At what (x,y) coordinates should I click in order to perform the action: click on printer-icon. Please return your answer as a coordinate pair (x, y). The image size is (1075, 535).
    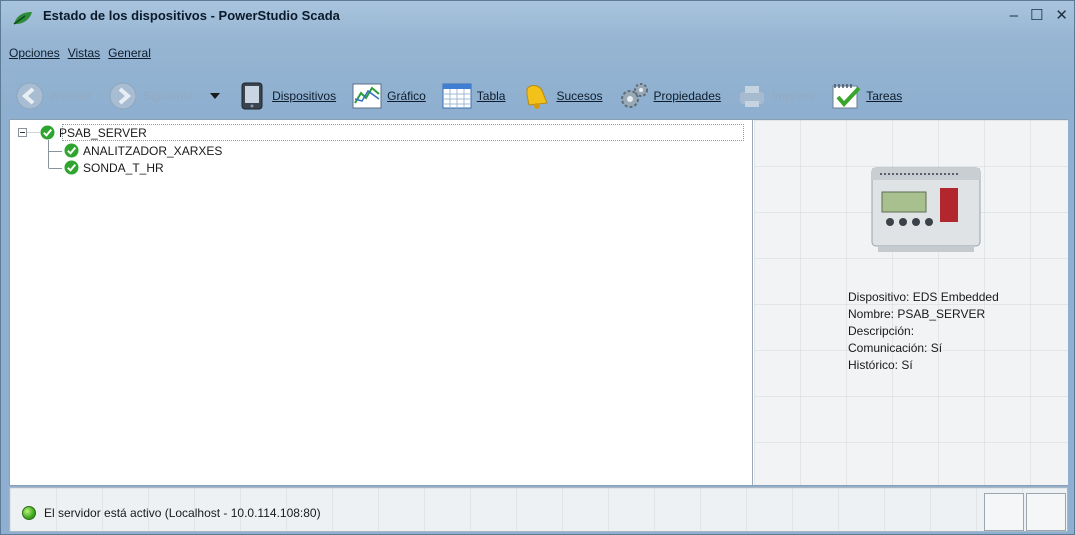
    Looking at the image, I should click on (751, 96).